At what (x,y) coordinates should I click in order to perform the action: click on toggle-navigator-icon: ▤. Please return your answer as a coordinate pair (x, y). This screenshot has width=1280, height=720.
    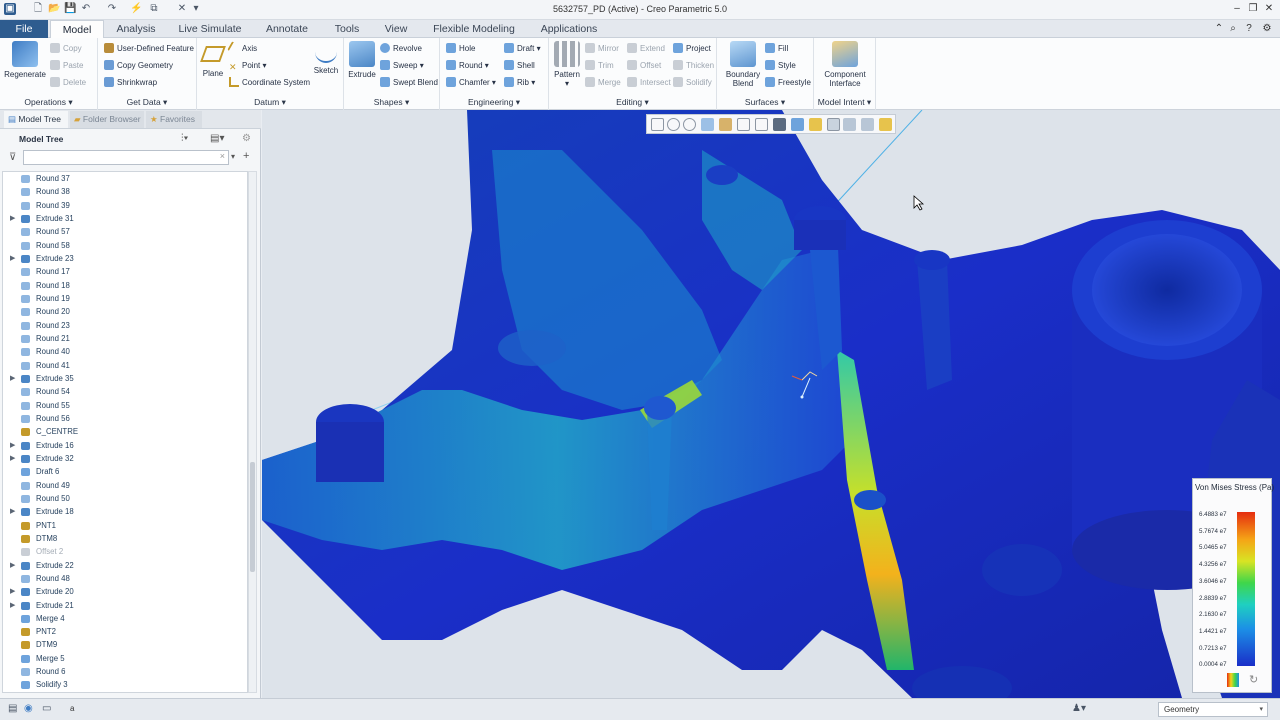
    Looking at the image, I should click on (12, 708).